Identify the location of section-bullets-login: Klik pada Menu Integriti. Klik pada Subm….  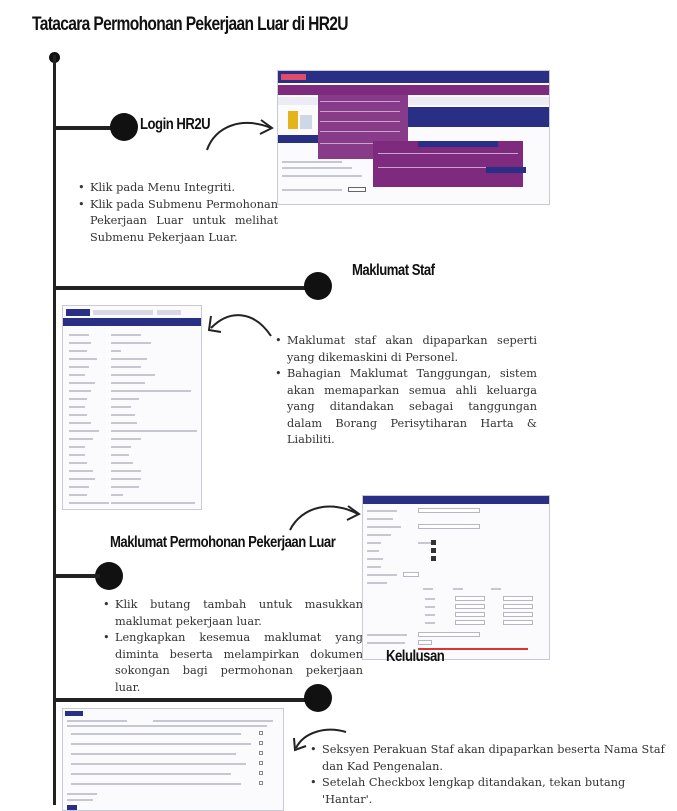
(178, 213).